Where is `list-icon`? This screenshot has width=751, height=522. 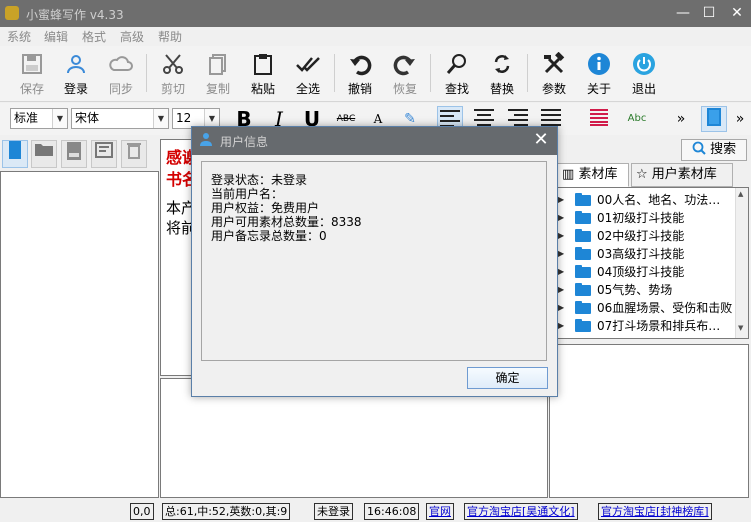
list-icon is located at coordinates (599, 119).